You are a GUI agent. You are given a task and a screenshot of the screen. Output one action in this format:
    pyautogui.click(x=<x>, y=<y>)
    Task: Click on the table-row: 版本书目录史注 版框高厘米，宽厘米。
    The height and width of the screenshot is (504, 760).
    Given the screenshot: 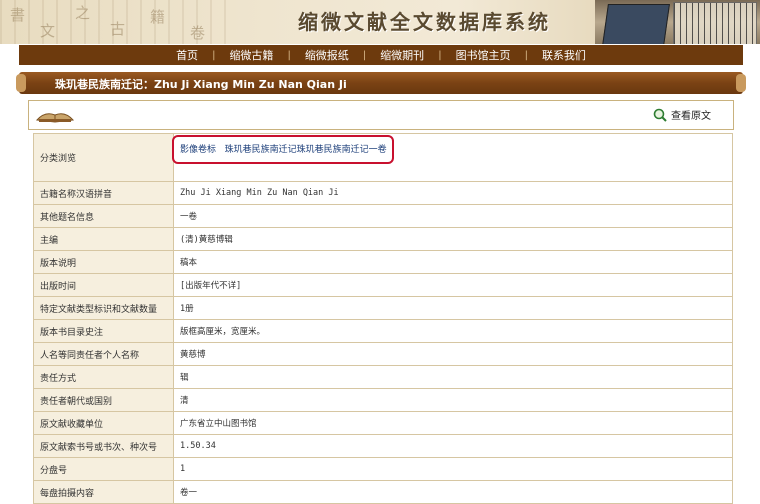 What is the action you would take?
    pyautogui.click(x=383, y=331)
    